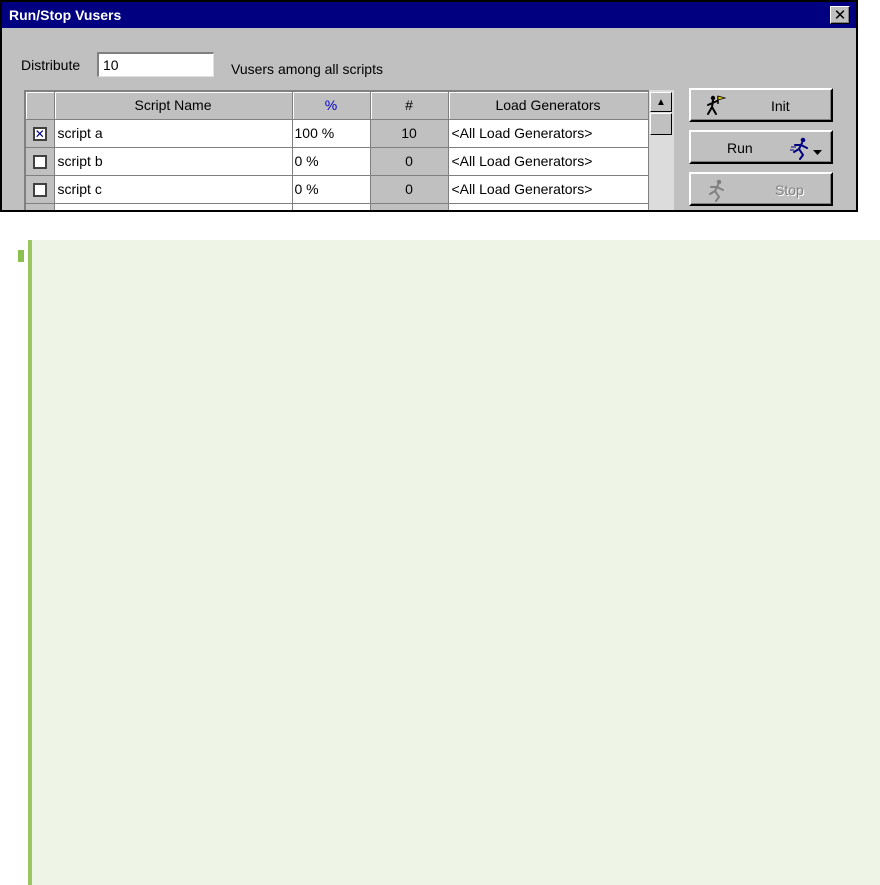 The width and height of the screenshot is (880, 885). I want to click on arrow-up-icon: ▲, so click(661, 102).